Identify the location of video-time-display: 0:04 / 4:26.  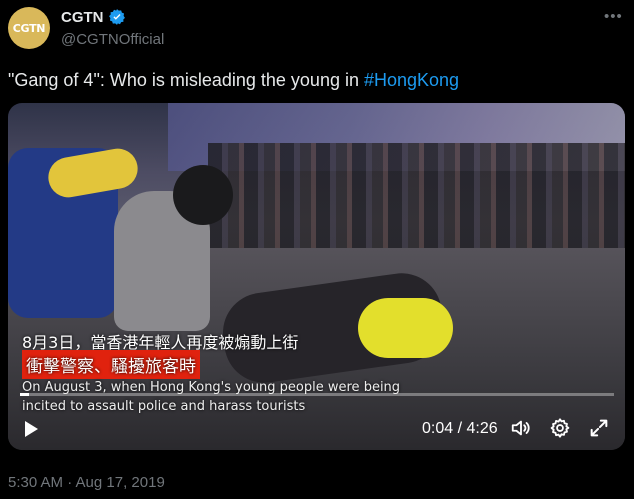
(460, 428).